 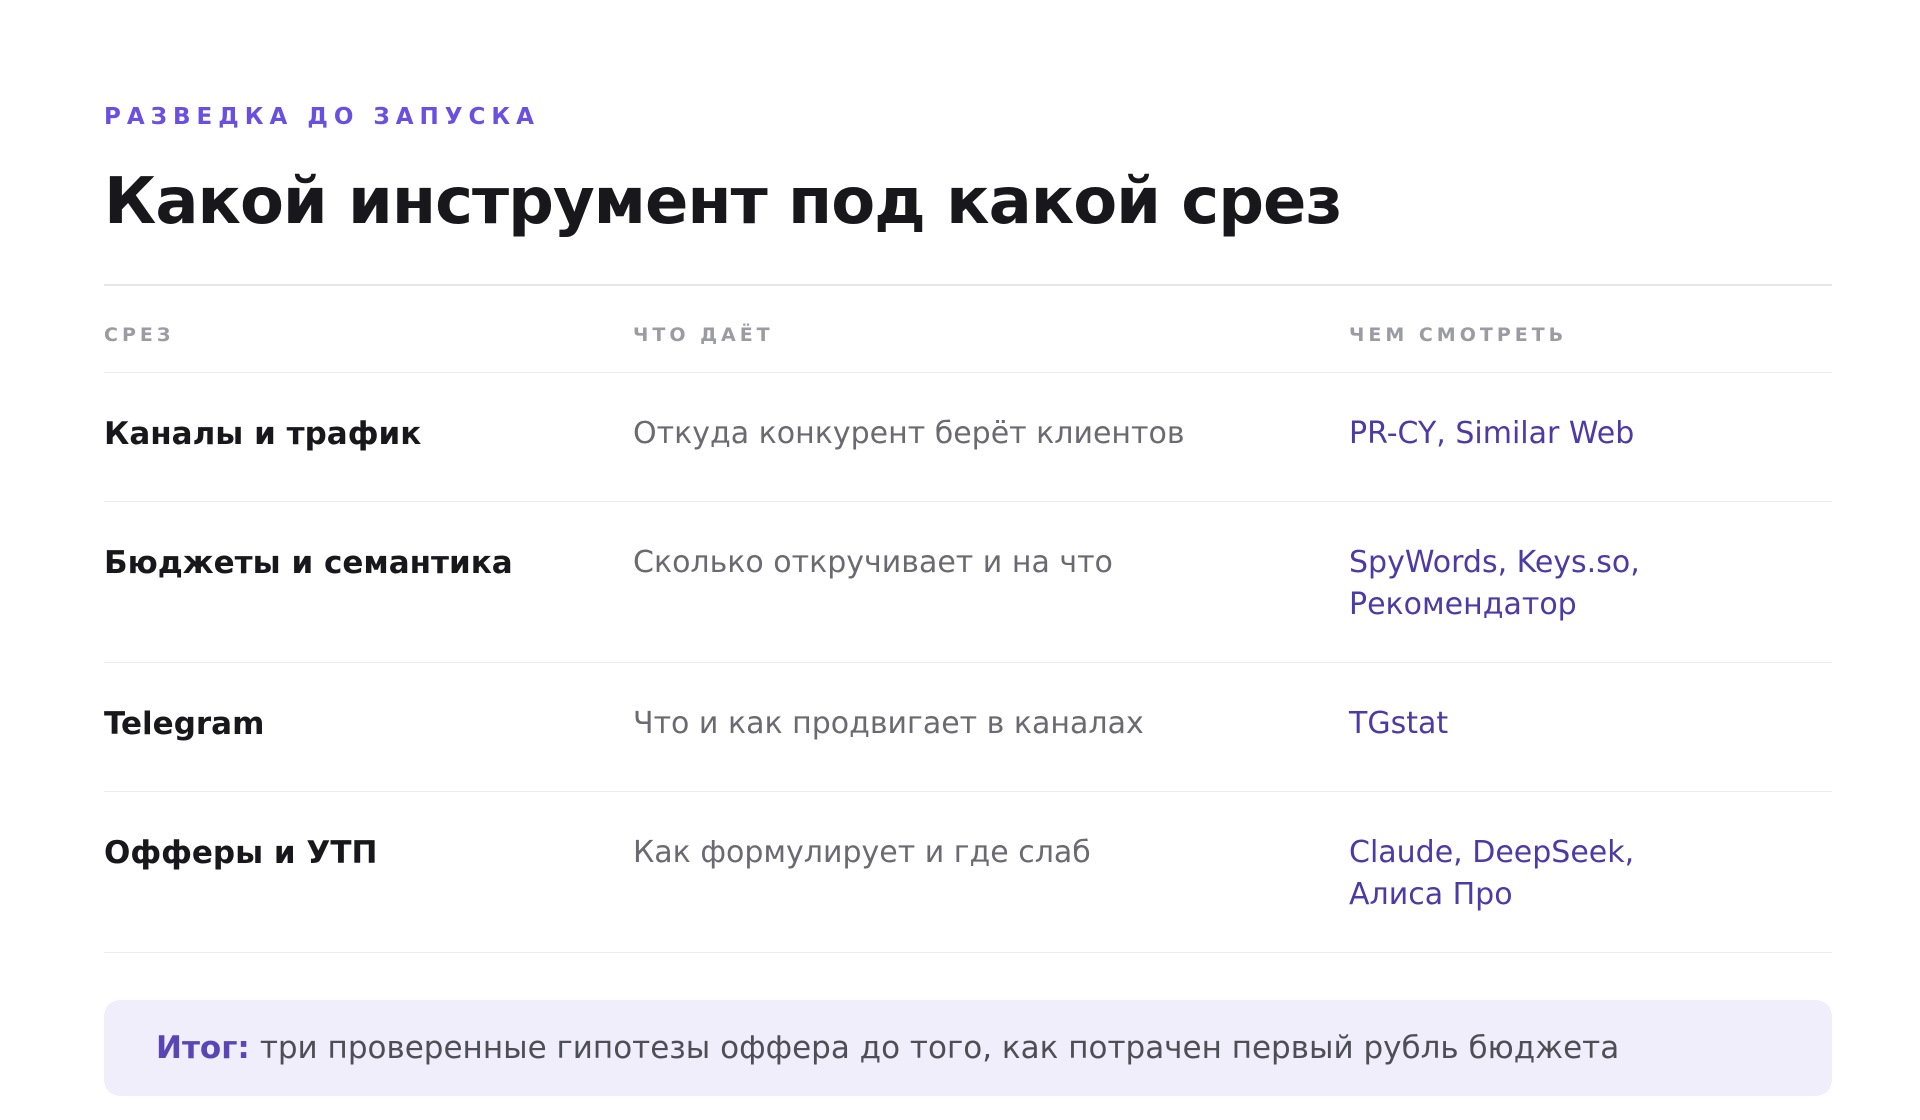 What do you see at coordinates (873, 562) in the screenshot?
I see `row-gives: Сколько откручивает и на что` at bounding box center [873, 562].